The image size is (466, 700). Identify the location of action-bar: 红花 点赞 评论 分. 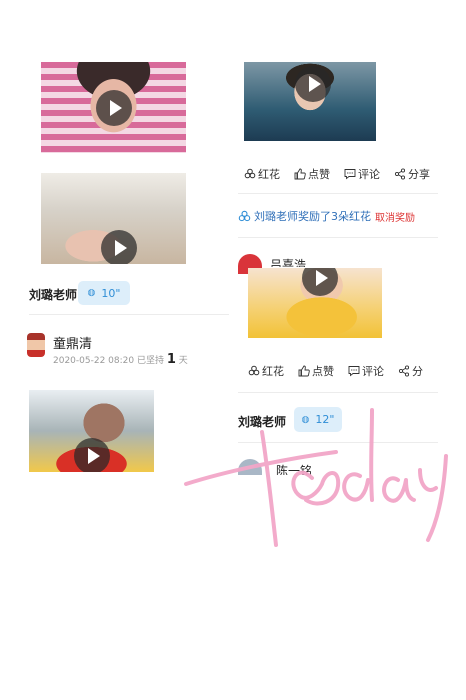
(342, 371).